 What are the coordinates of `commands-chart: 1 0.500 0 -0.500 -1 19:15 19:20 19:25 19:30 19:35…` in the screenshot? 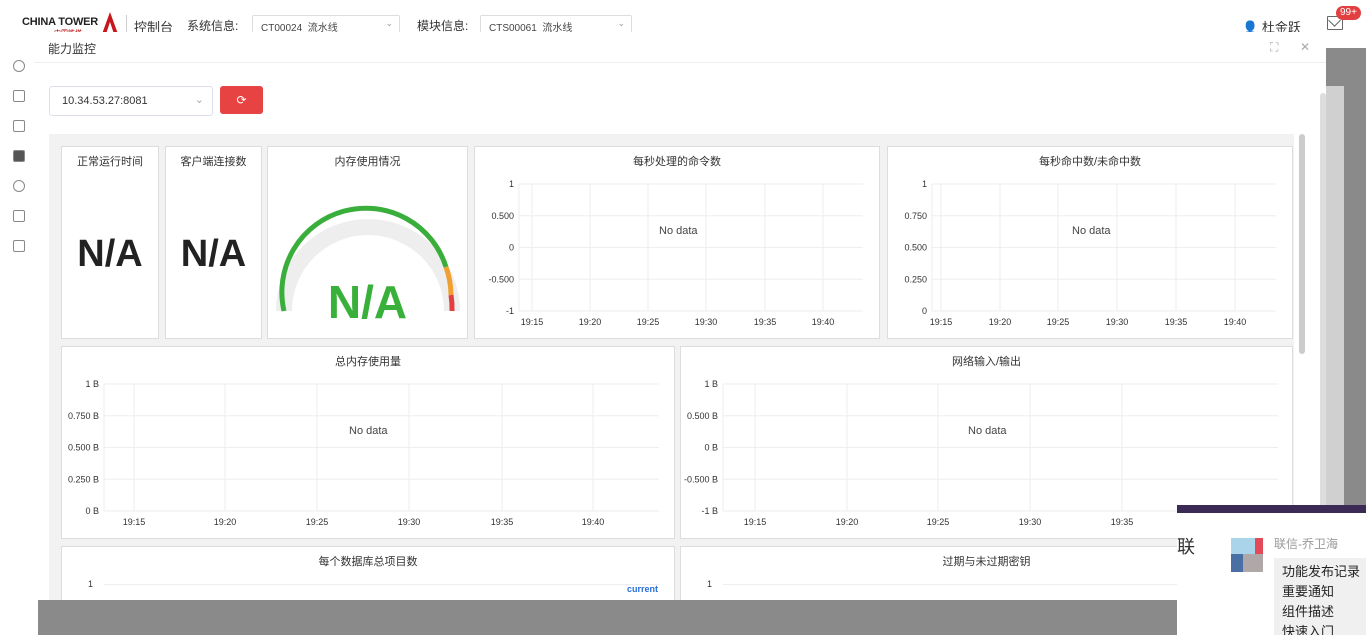 It's located at (675, 253).